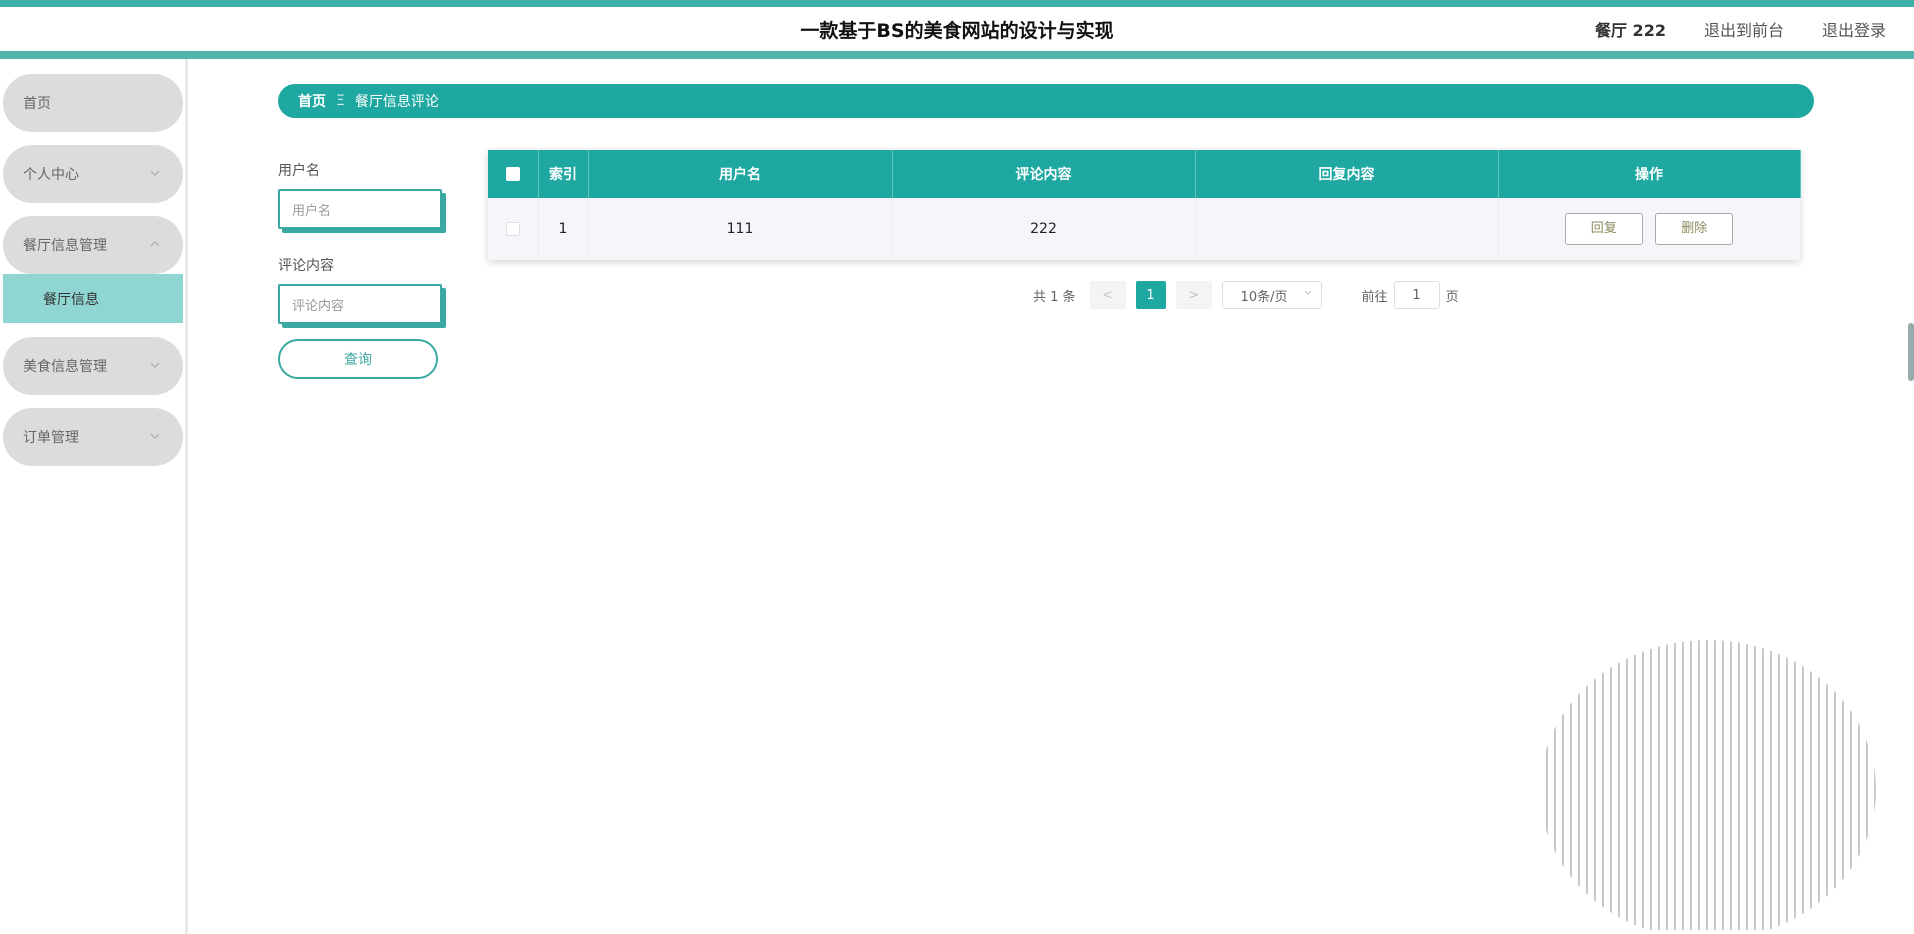 The height and width of the screenshot is (934, 1914). Describe the element at coordinates (1347, 174) in the screenshot. I see `column-header-reply: 回复内容` at that location.